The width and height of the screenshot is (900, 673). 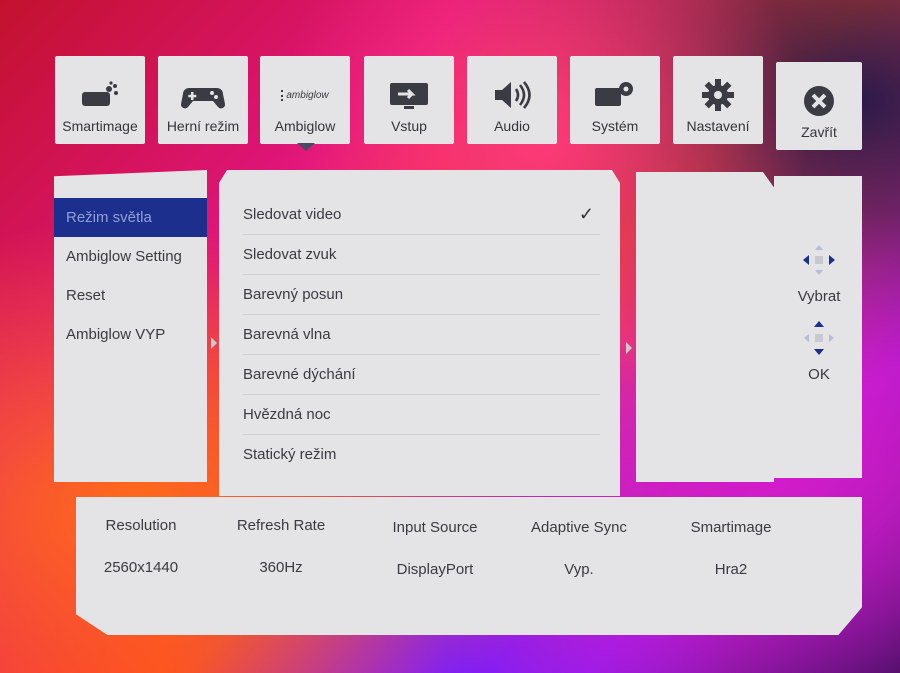 What do you see at coordinates (203, 95) in the screenshot?
I see `gamepad-icon` at bounding box center [203, 95].